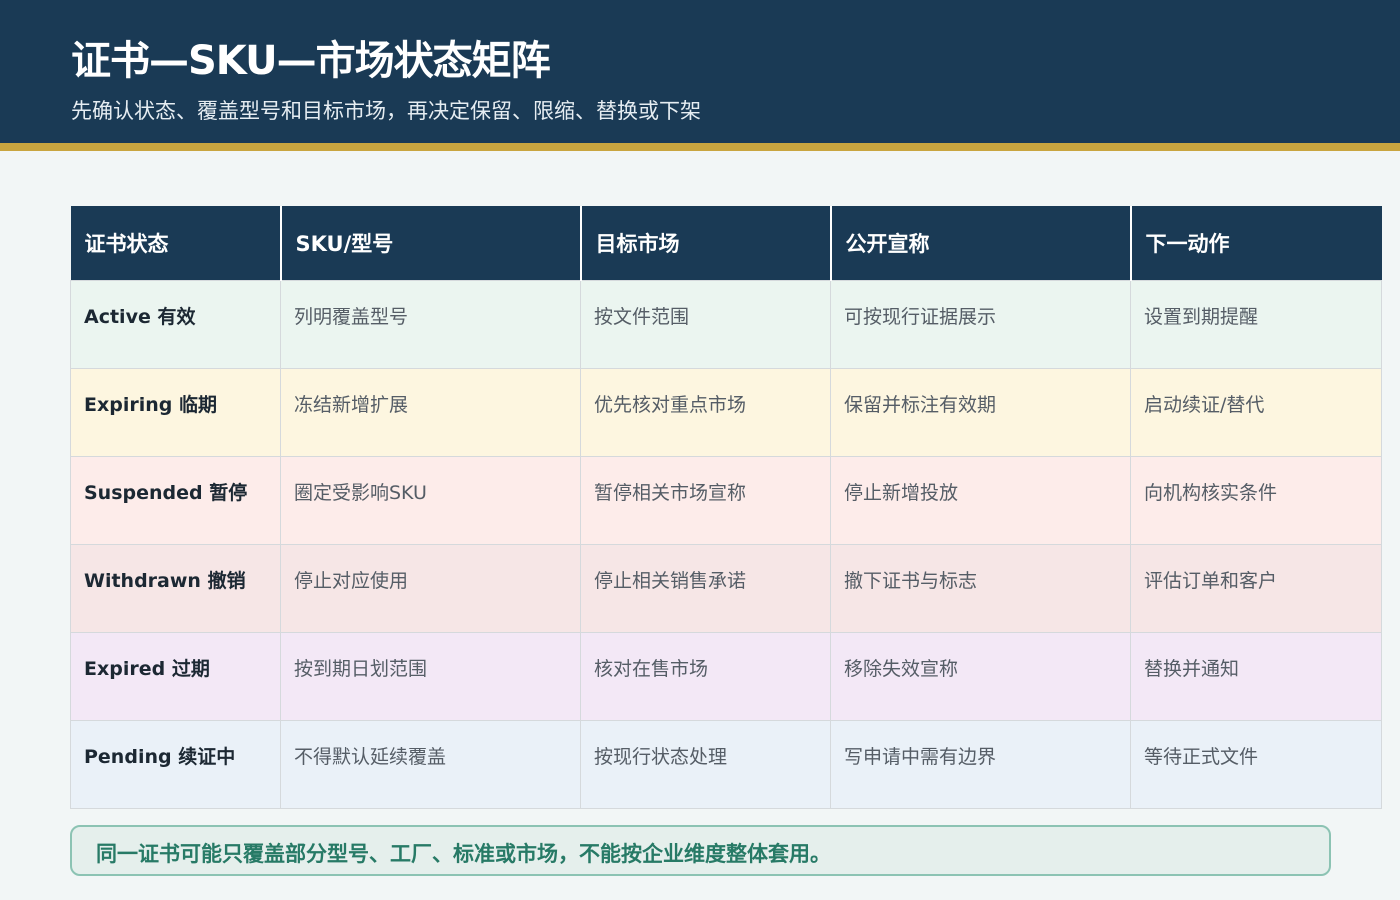 This screenshot has width=1400, height=900. I want to click on market-cell: 核对在售市场, so click(705, 676).